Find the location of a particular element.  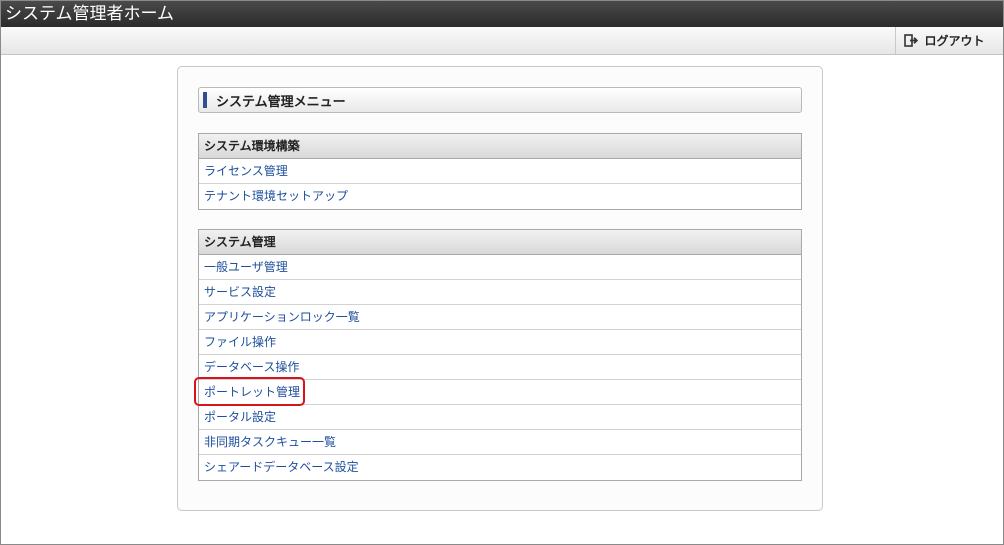

menu-link-app-locks: アプリケーションロック一覧 is located at coordinates (500, 317).